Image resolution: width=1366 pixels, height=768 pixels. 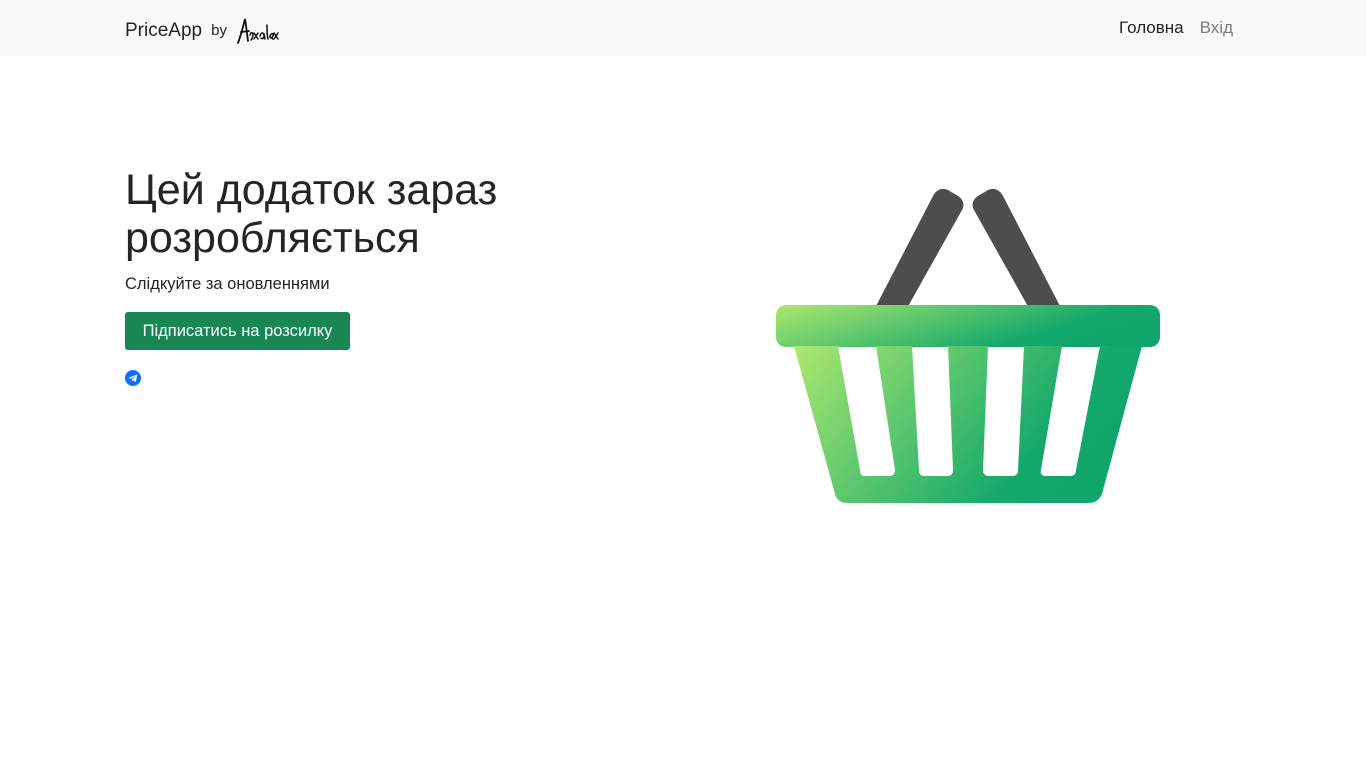 What do you see at coordinates (227, 284) in the screenshot?
I see `hero-subtitle: Слідкуйте за оновленнями` at bounding box center [227, 284].